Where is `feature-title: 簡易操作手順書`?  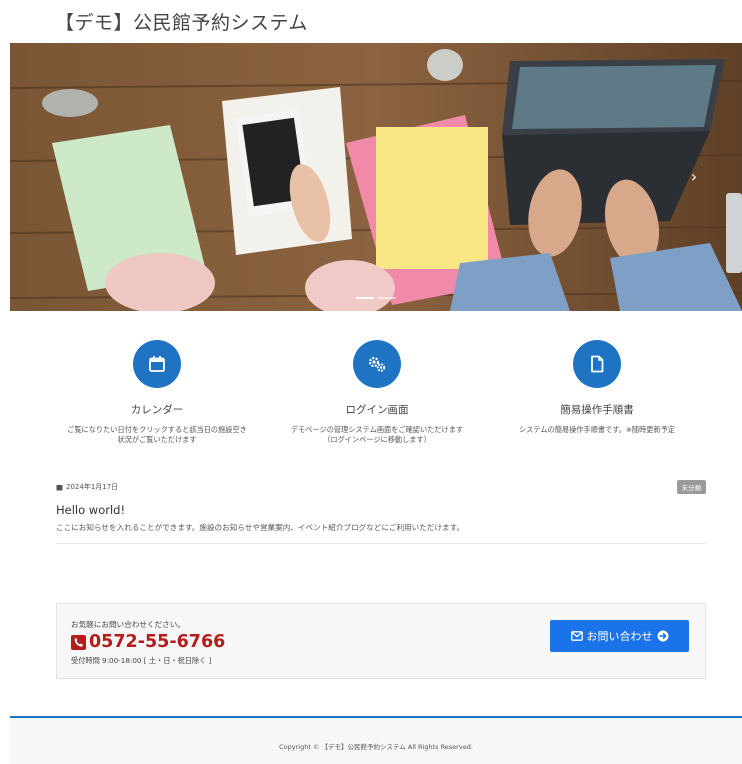 feature-title: 簡易操作手順書 is located at coordinates (597, 409).